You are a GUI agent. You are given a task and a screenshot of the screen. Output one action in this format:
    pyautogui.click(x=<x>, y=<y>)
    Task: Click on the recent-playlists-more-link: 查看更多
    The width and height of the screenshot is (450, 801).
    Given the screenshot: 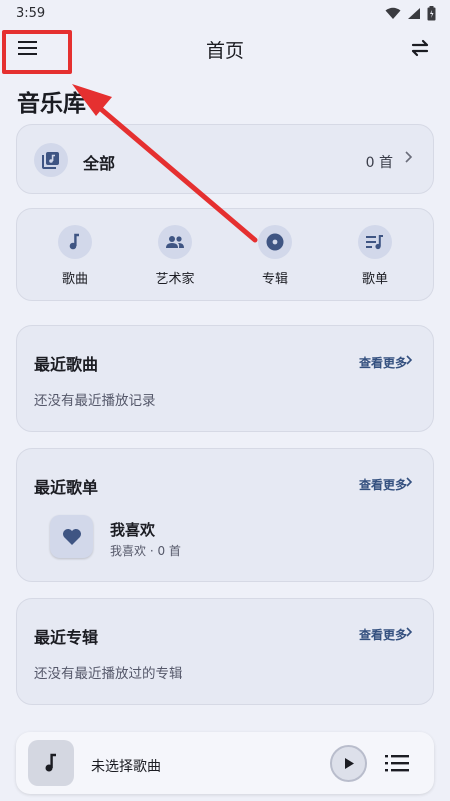 What is the action you would take?
    pyautogui.click(x=383, y=484)
    